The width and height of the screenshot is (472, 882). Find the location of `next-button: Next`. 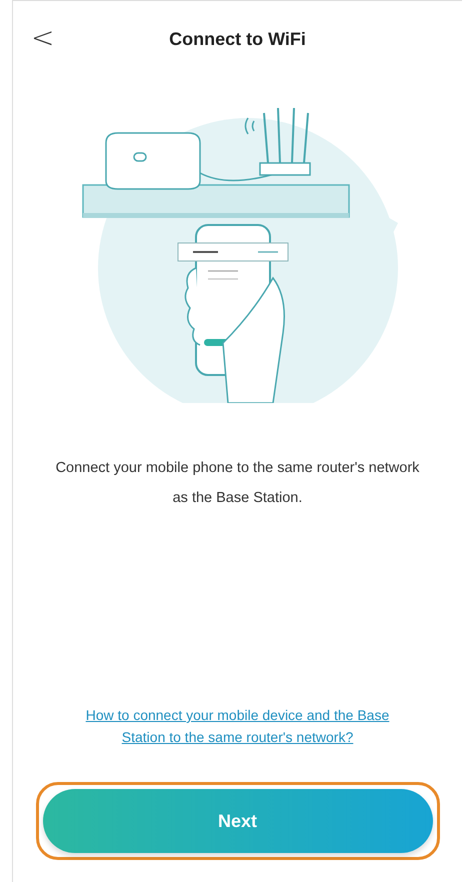

next-button: Next is located at coordinates (237, 821).